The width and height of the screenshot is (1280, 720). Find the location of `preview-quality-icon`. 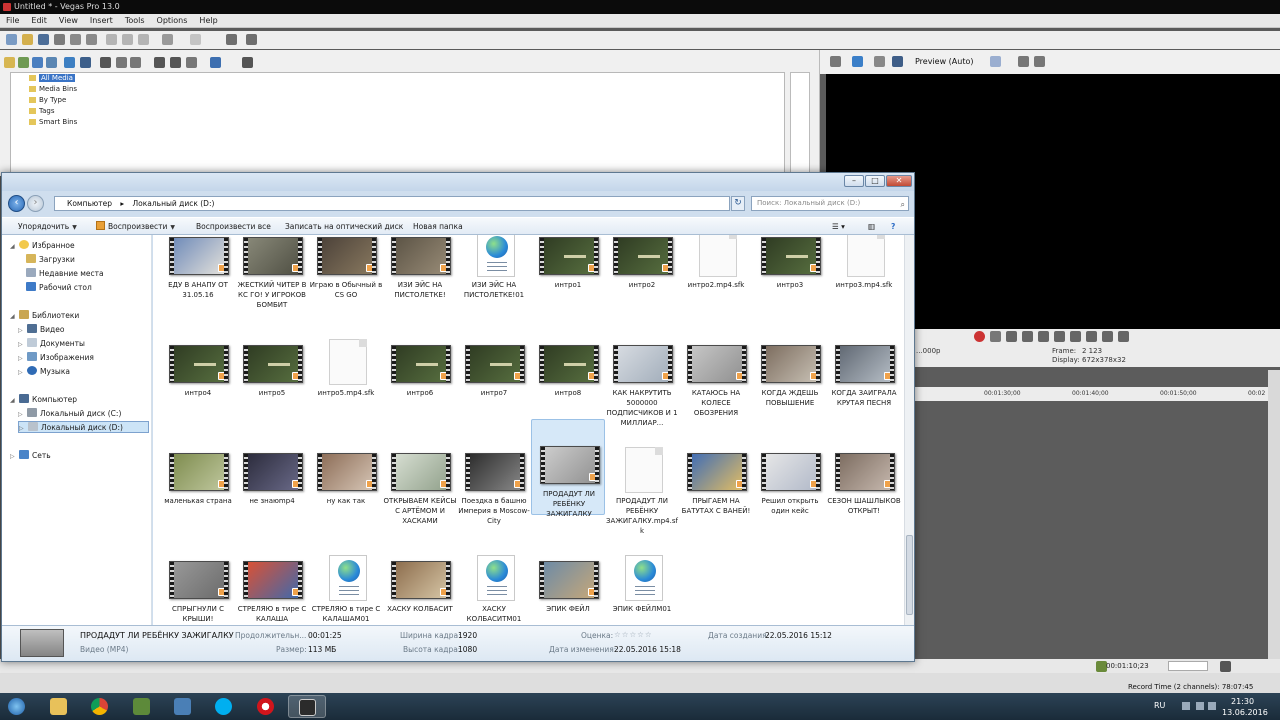

preview-quality-icon is located at coordinates (897, 61).